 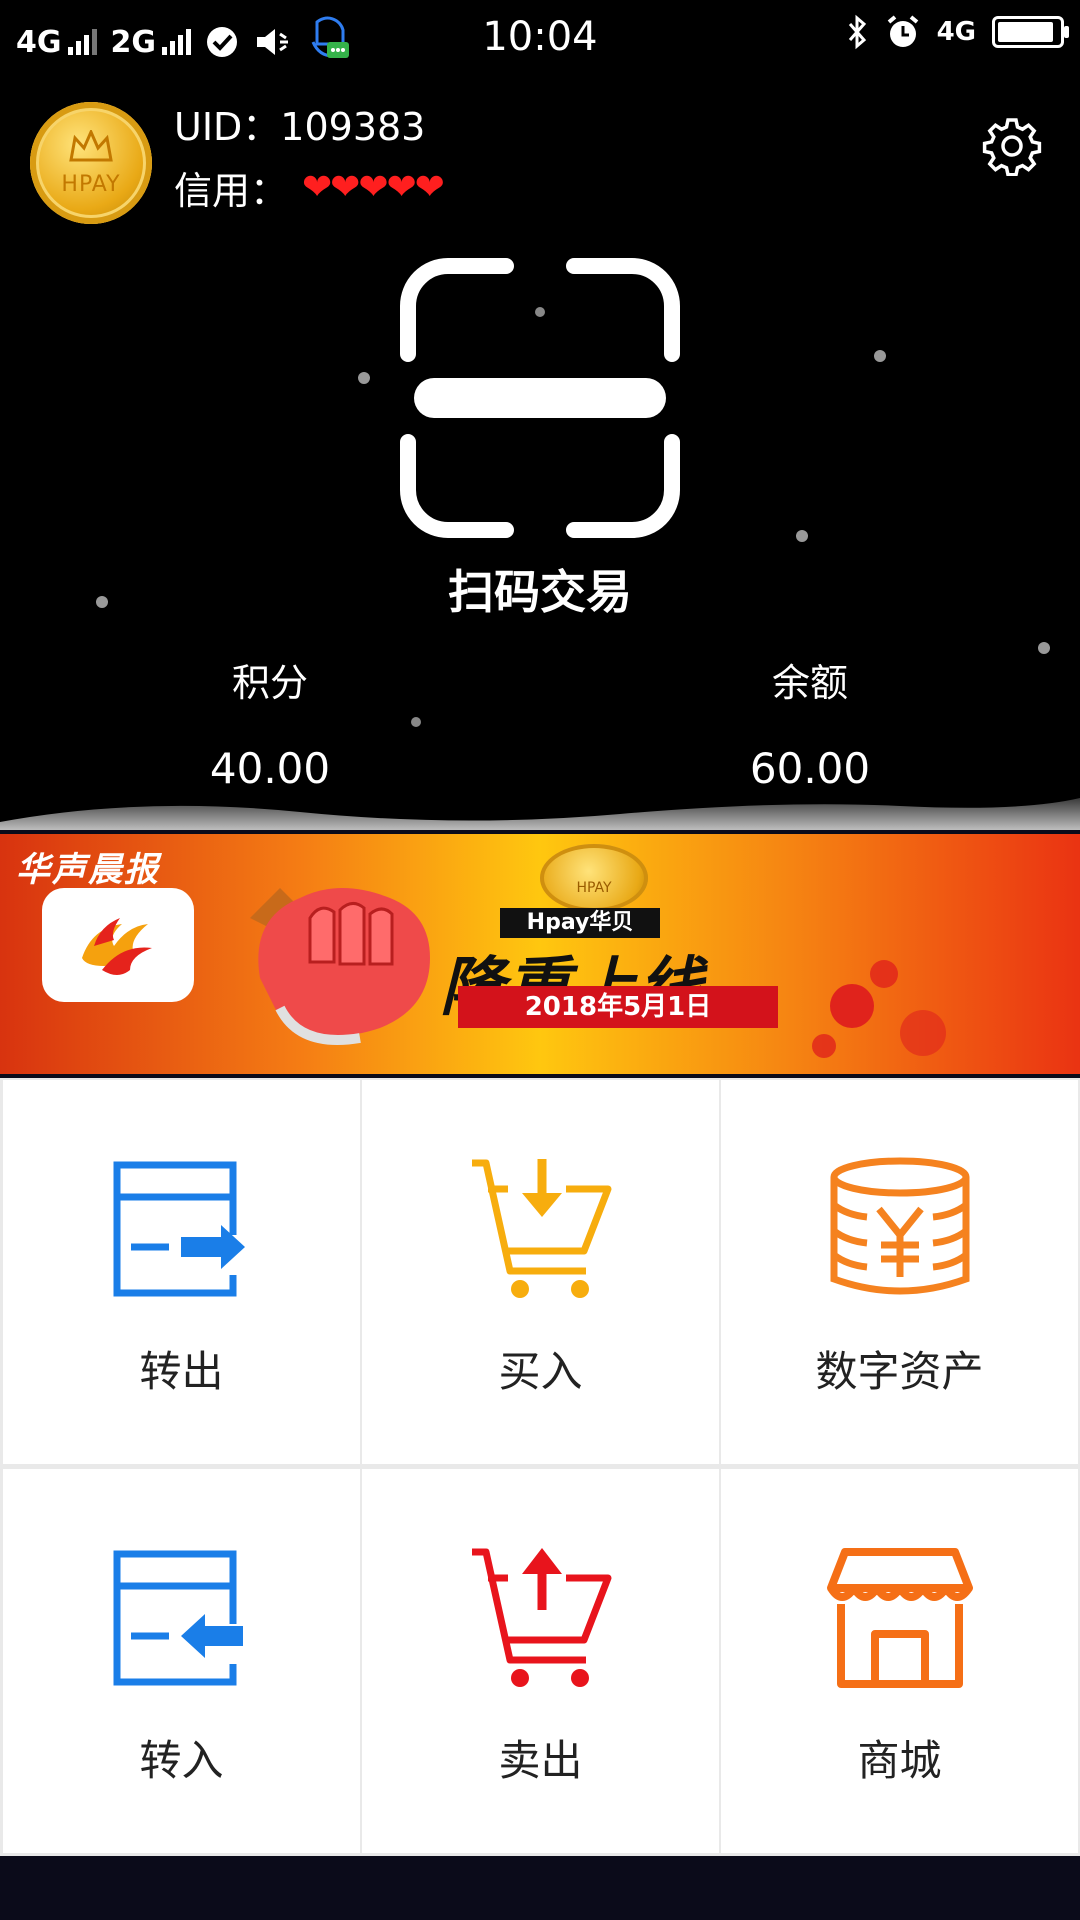 I want to click on menu-sell: 卖出, so click(x=540, y=1661).